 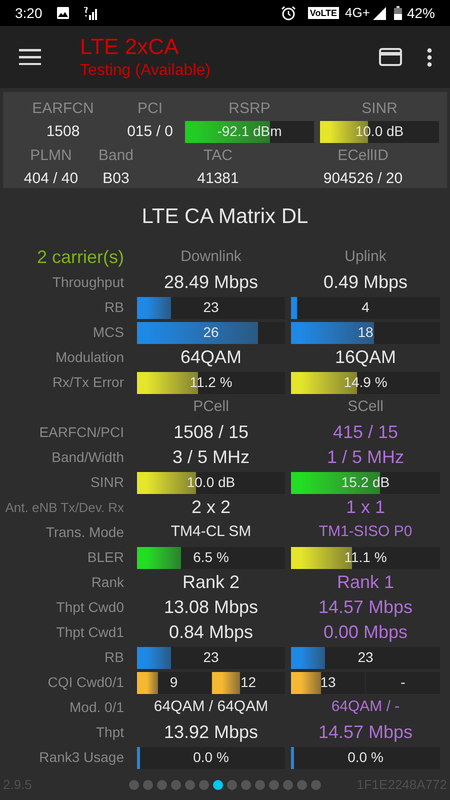 What do you see at coordinates (211, 557) in the screenshot?
I see `bar-value: 6.5 %` at bounding box center [211, 557].